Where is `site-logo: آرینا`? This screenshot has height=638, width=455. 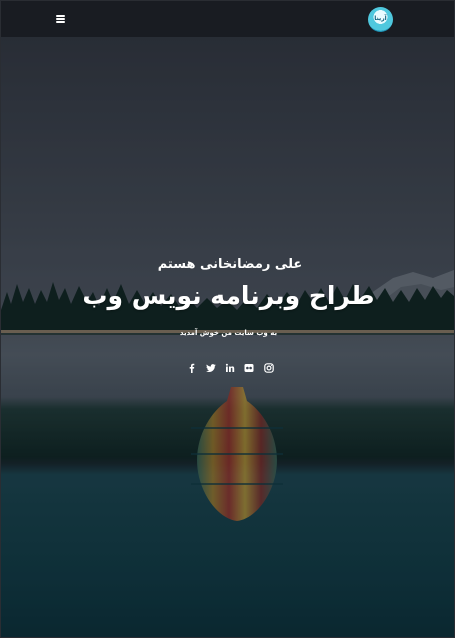
site-logo: آرینا is located at coordinates (380, 19).